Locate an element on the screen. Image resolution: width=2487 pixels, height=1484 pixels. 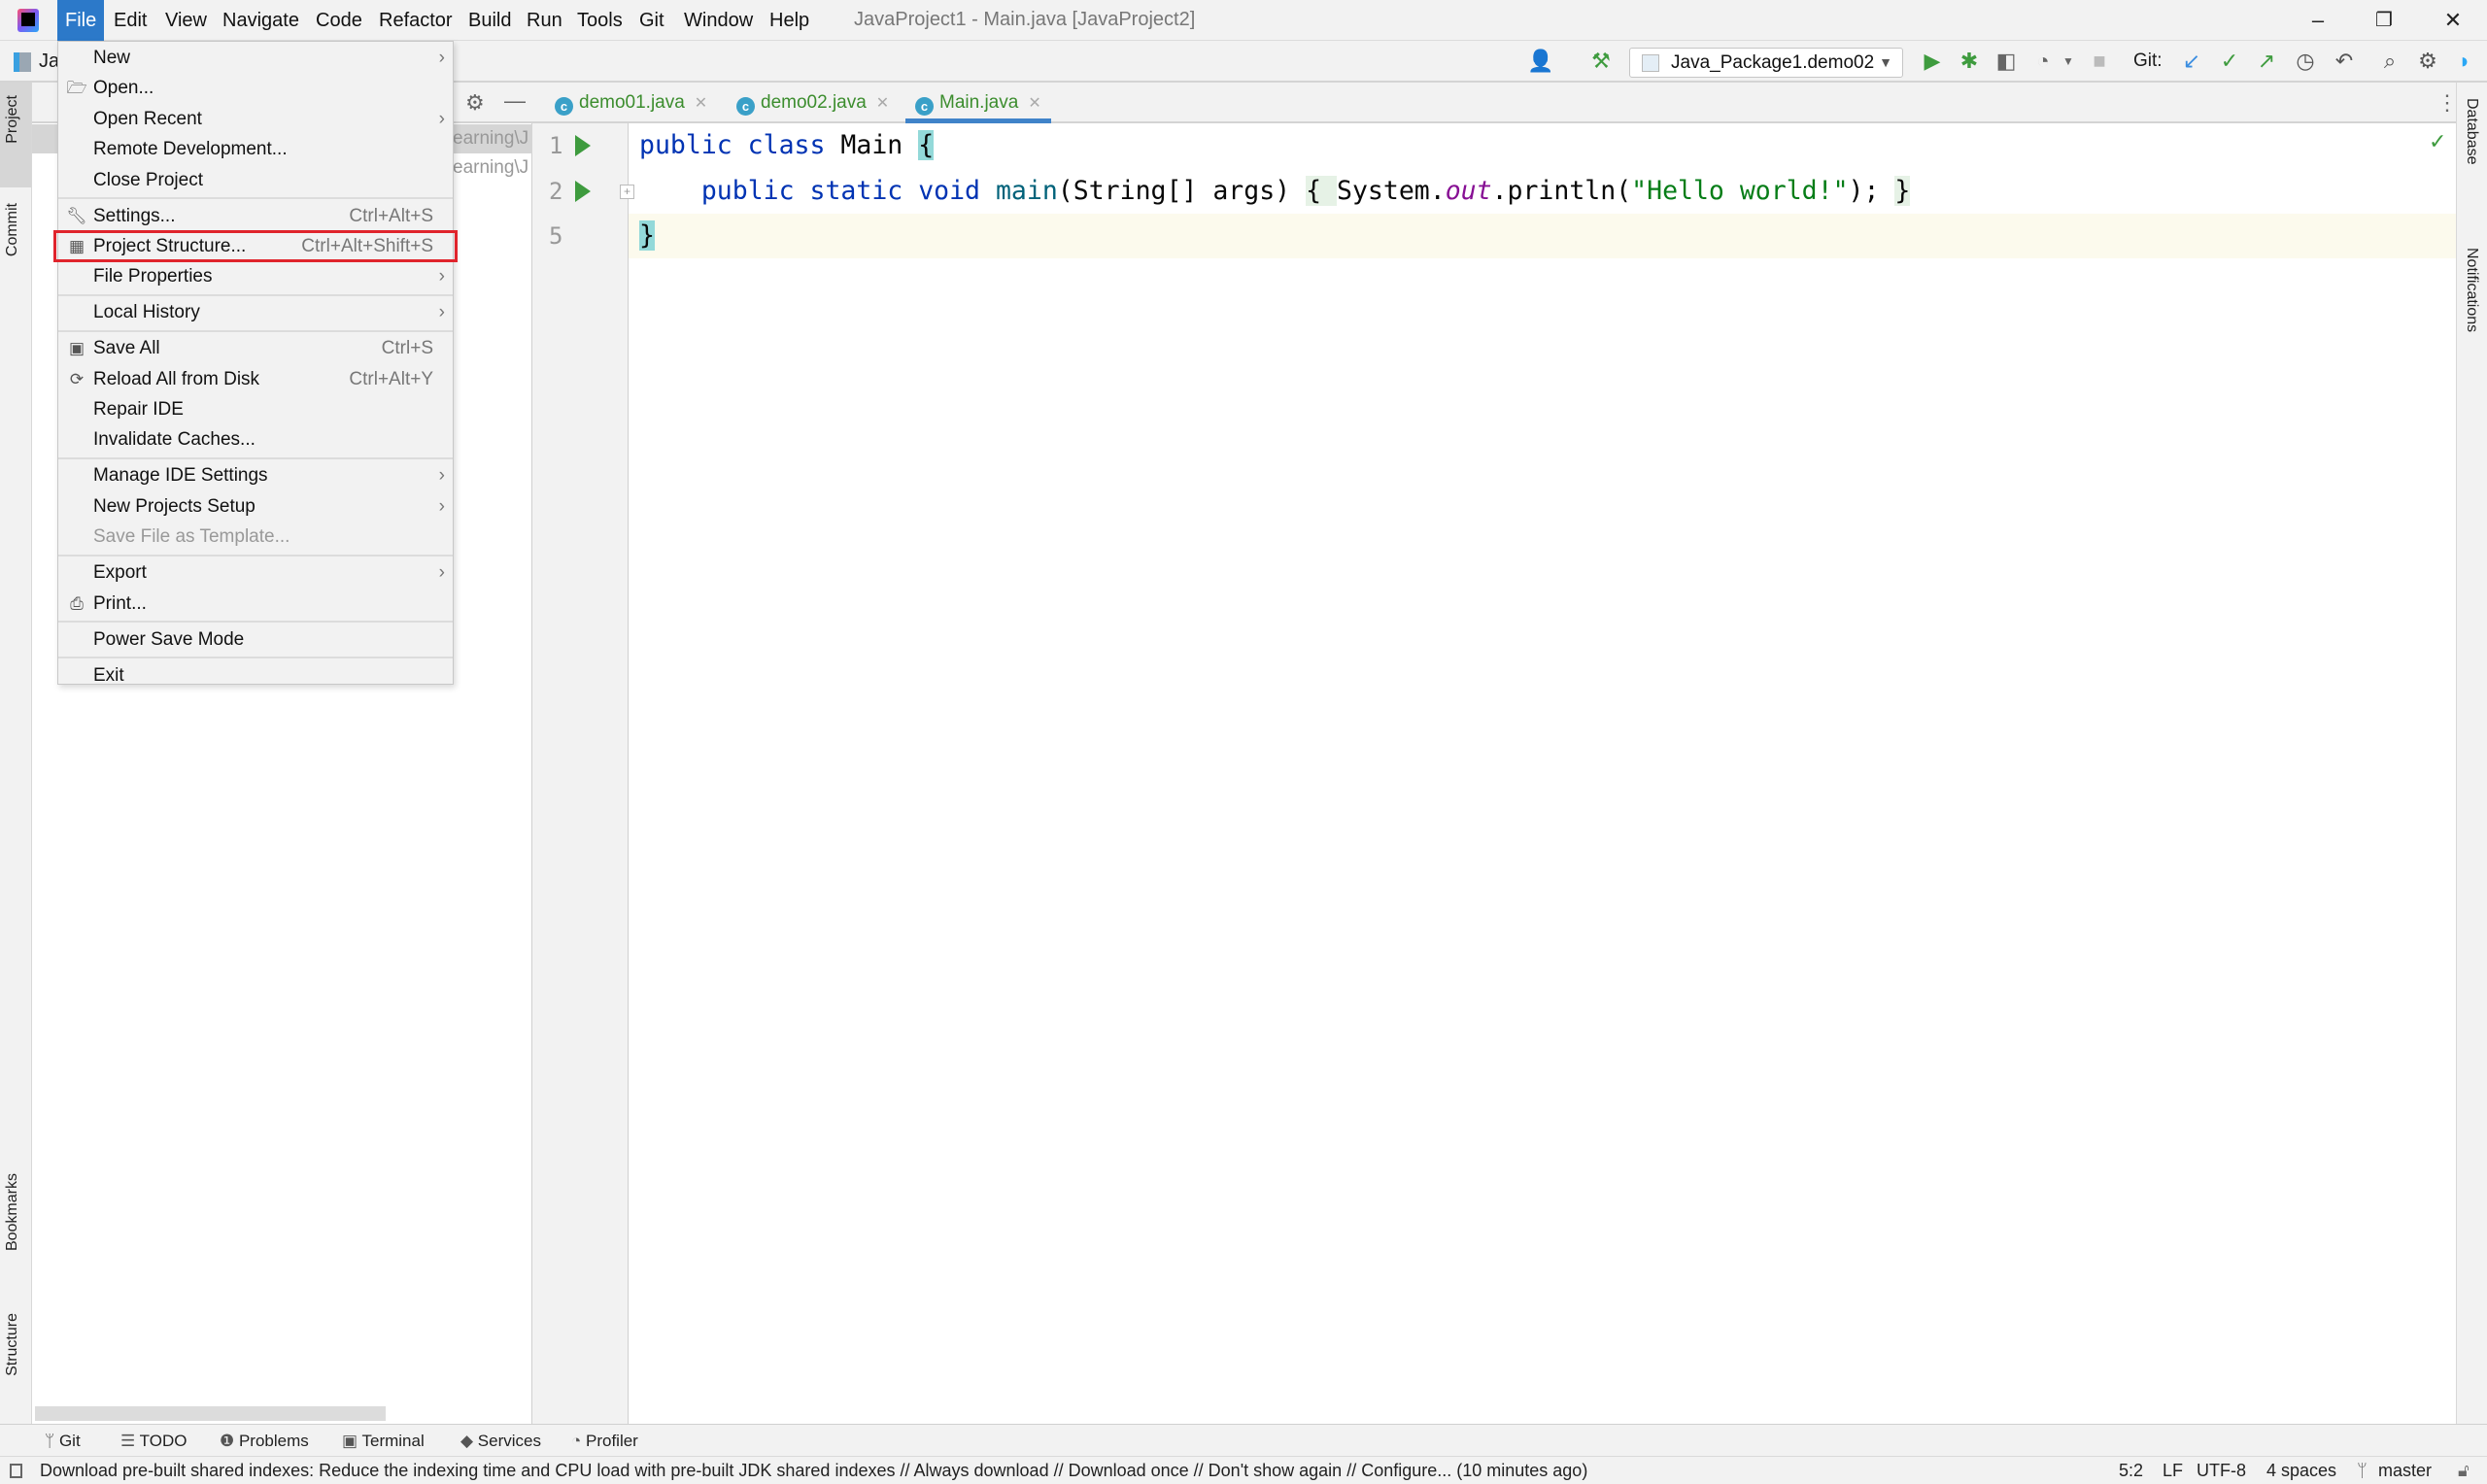
settings-icon: ⚙ is located at coordinates (2427, 61).